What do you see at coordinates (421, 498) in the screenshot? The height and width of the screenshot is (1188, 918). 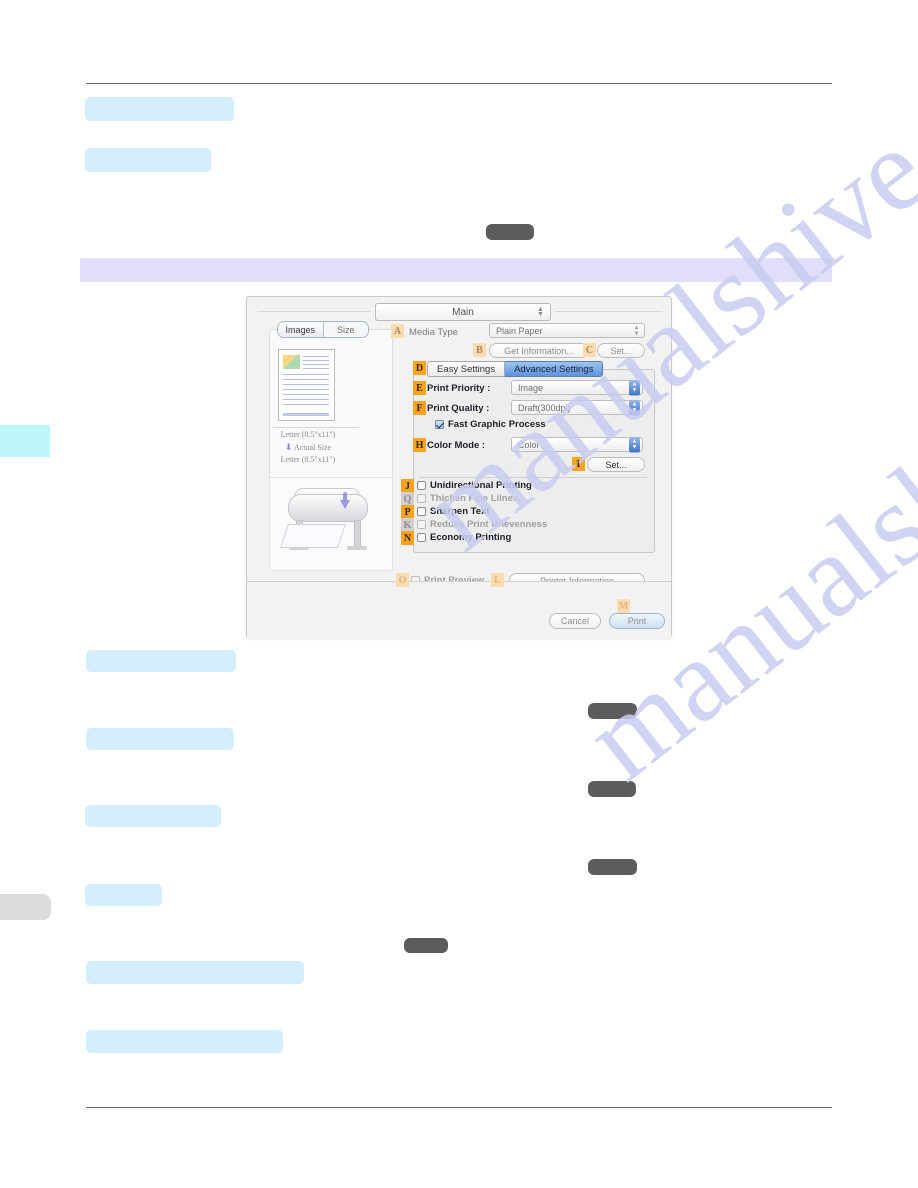 I see `thicken-fine-lines-checkbox` at bounding box center [421, 498].